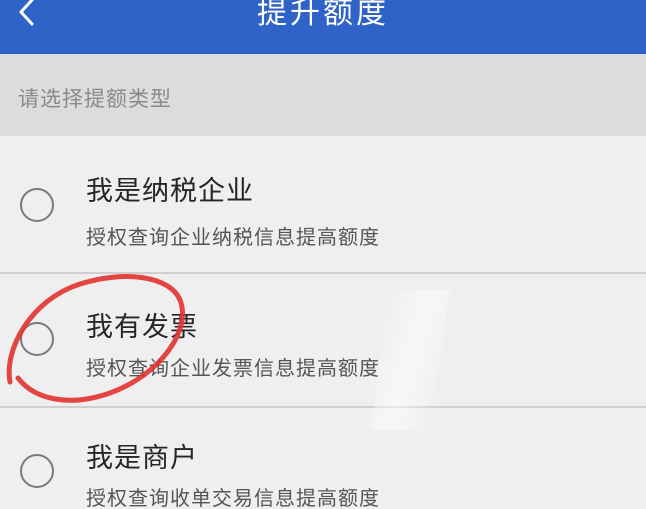 The width and height of the screenshot is (646, 509). I want to click on option-description: 授权查询企业纳税信息提高额度, so click(233, 237).